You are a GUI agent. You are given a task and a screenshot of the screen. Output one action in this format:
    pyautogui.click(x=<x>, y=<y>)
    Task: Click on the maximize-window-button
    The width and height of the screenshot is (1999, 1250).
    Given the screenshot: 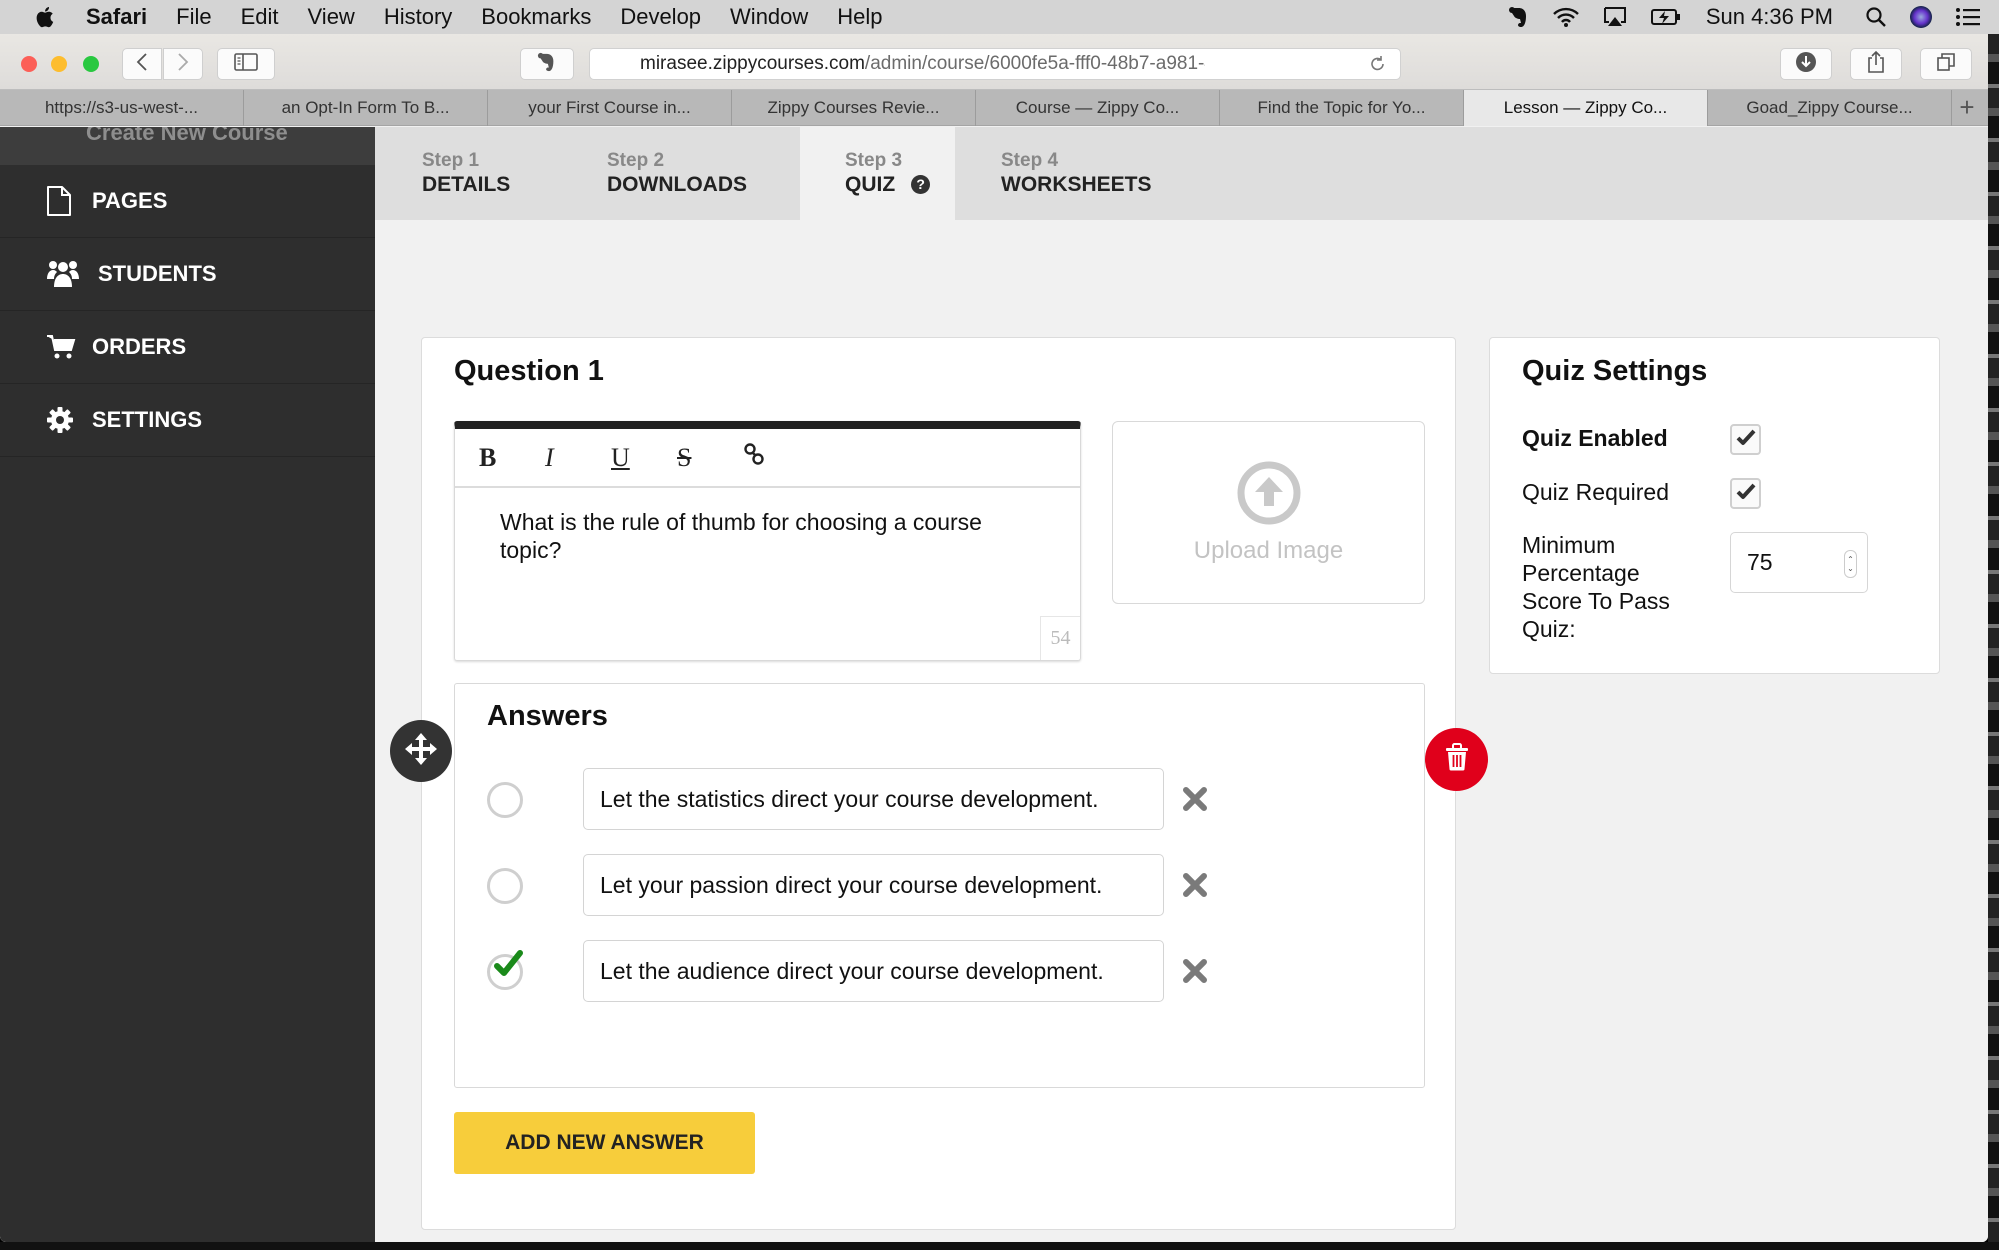 What is the action you would take?
    pyautogui.click(x=91, y=64)
    